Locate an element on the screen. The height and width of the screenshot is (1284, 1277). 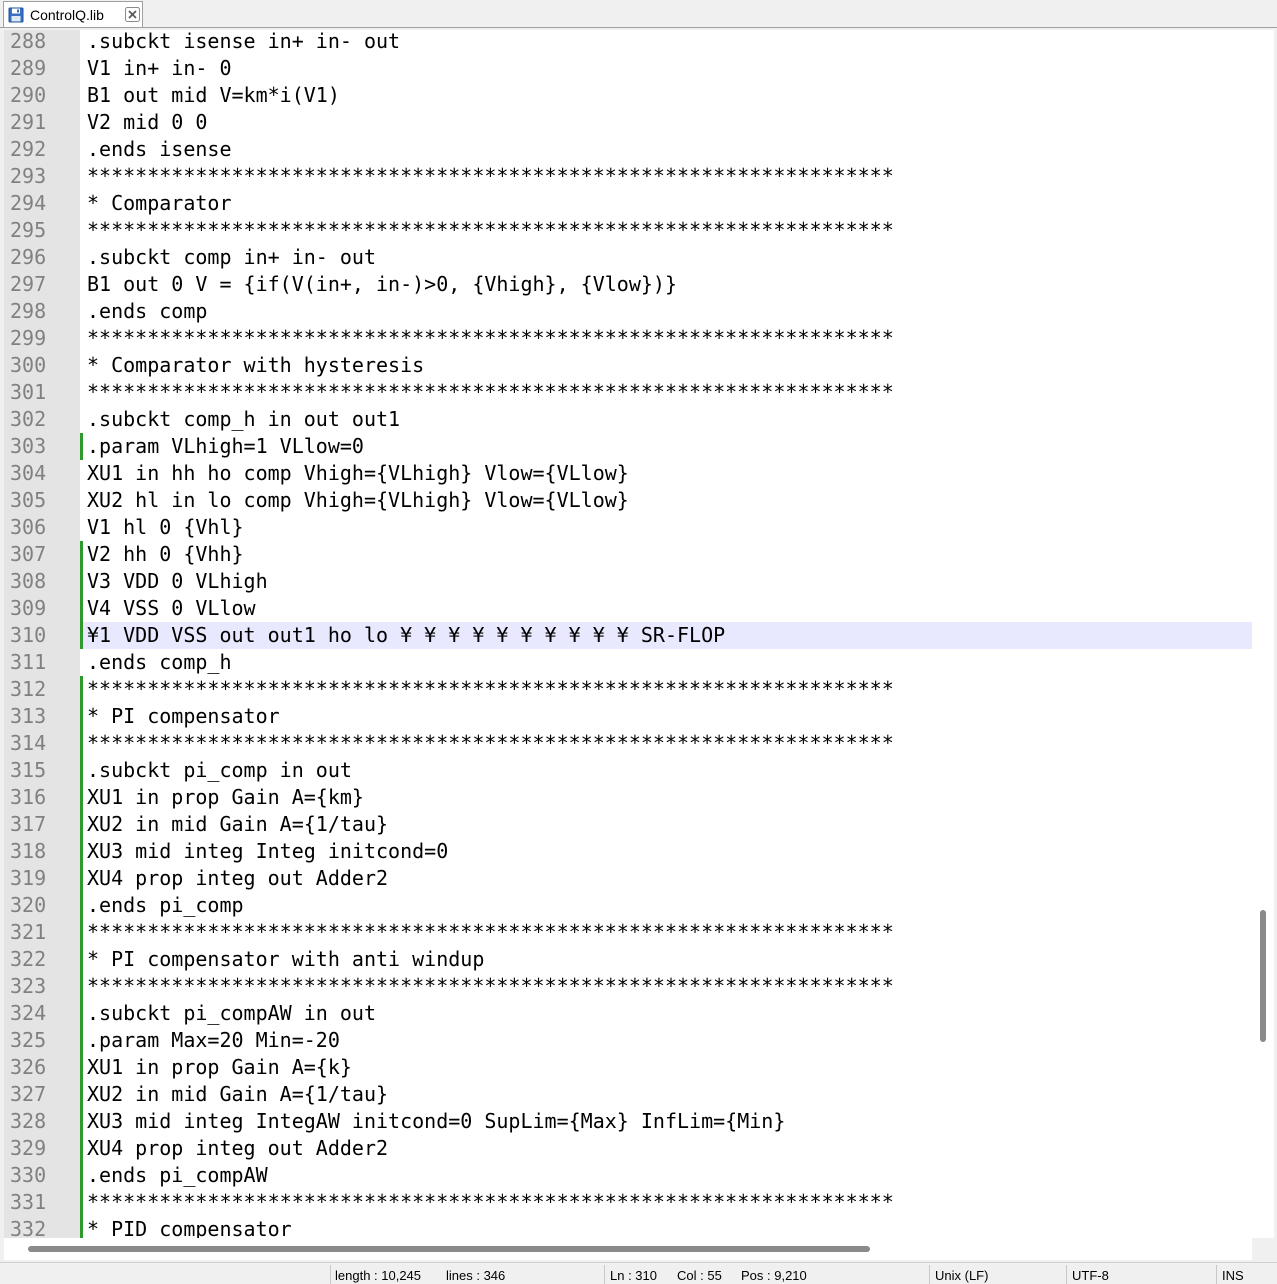
code-text: XU3 mid integ Integ initcond=0 is located at coordinates (267, 851).